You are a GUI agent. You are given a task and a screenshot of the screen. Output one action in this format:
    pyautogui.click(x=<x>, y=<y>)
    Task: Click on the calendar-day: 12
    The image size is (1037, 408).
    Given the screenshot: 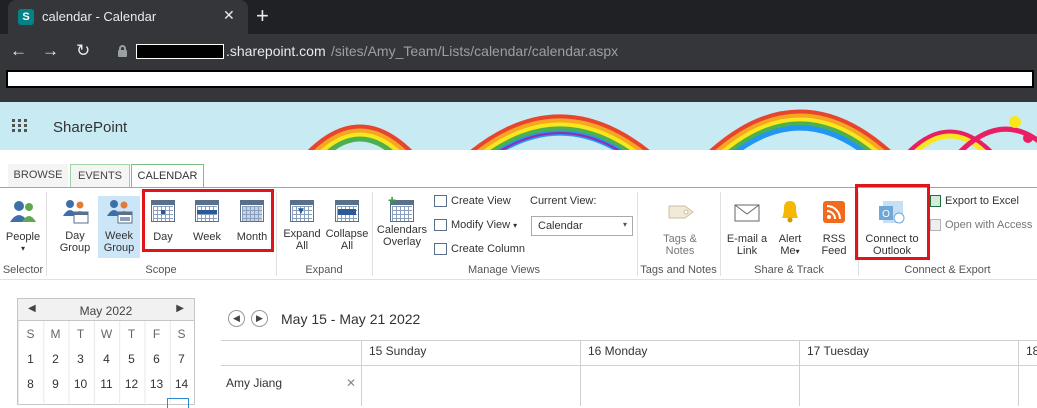 What is the action you would take?
    pyautogui.click(x=131, y=384)
    